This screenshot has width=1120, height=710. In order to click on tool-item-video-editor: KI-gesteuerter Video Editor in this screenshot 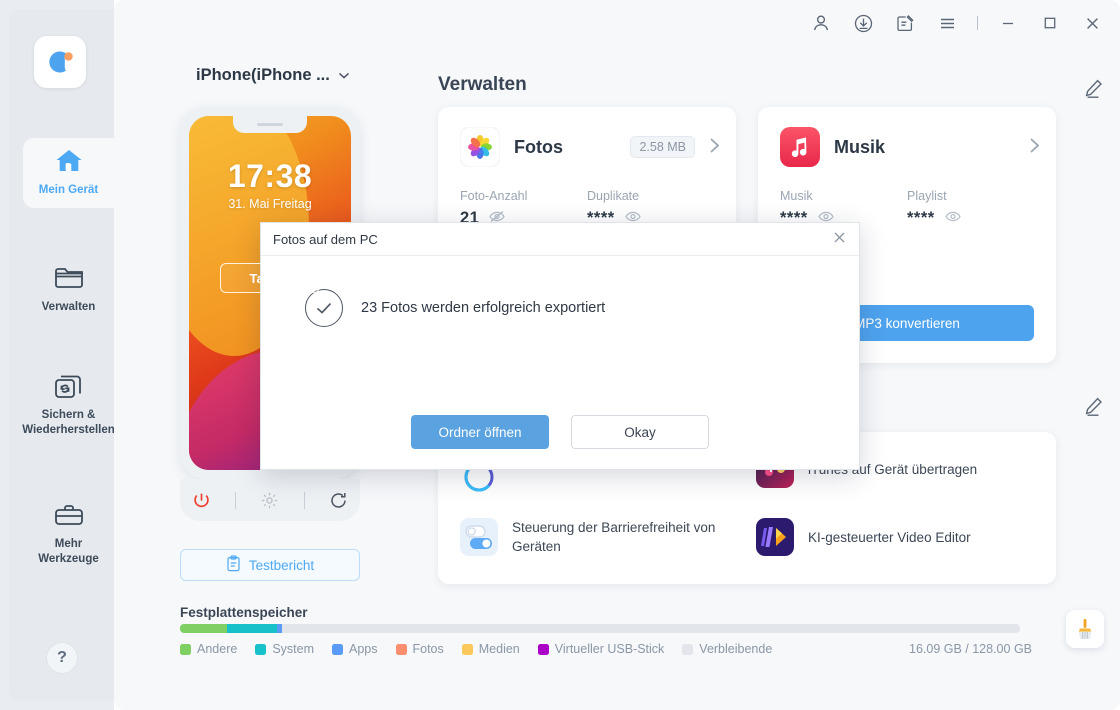, I will do `click(901, 537)`.